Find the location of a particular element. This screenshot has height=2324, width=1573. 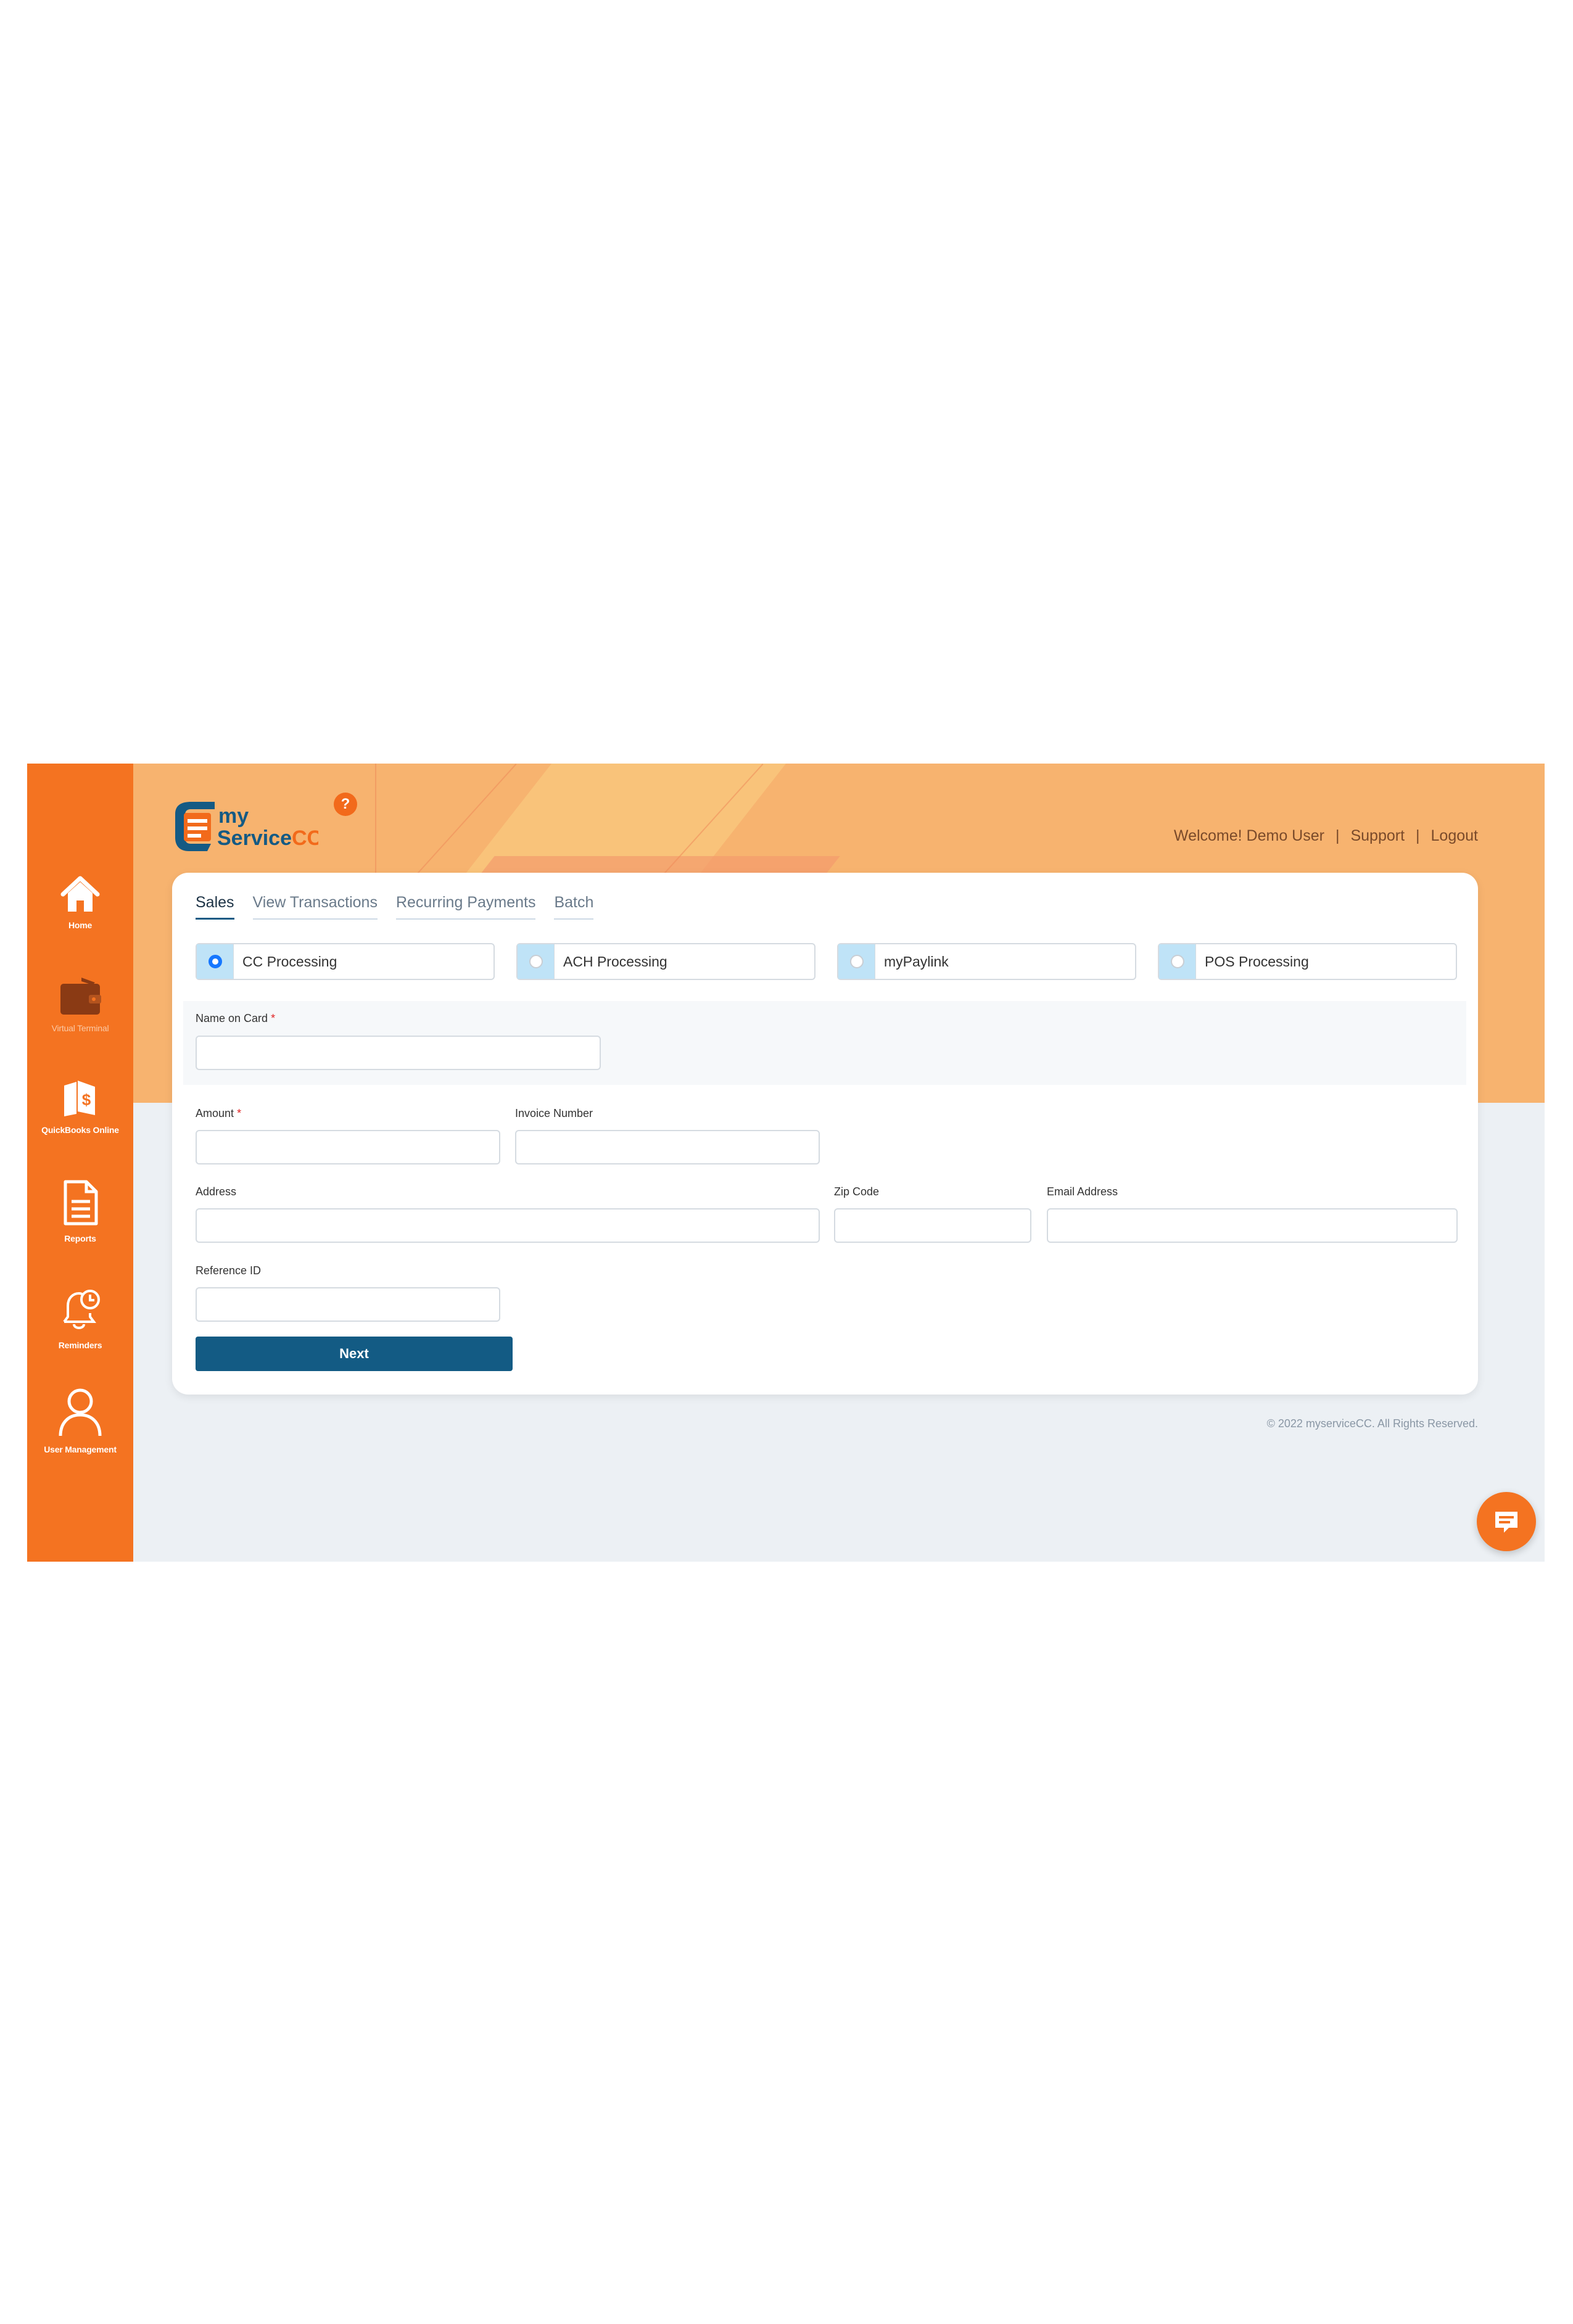

help-icon: ? is located at coordinates (345, 804).